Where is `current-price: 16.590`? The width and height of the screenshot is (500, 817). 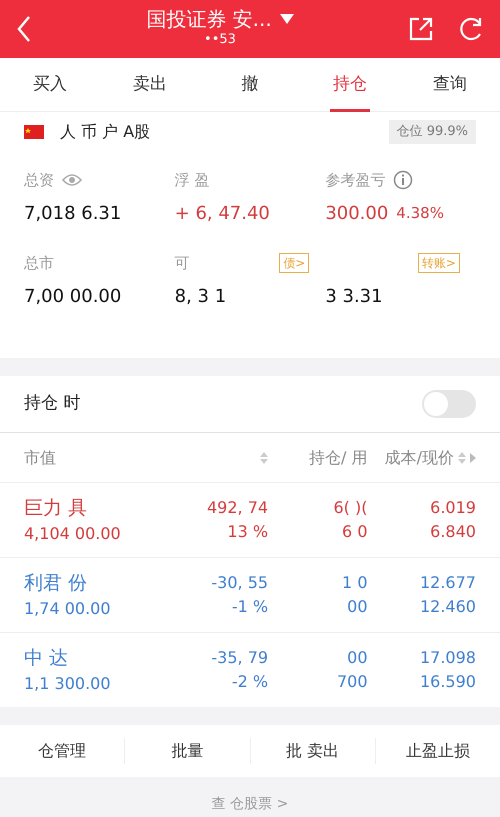
current-price: 16.590 is located at coordinates (448, 682).